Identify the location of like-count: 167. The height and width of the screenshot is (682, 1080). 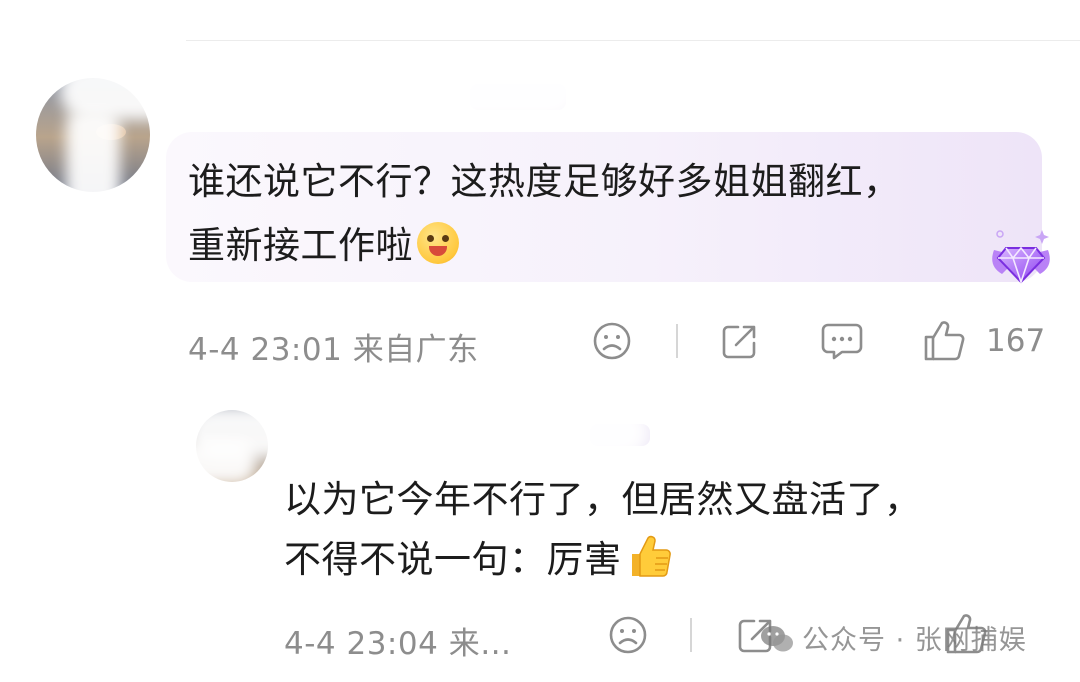
(1016, 341).